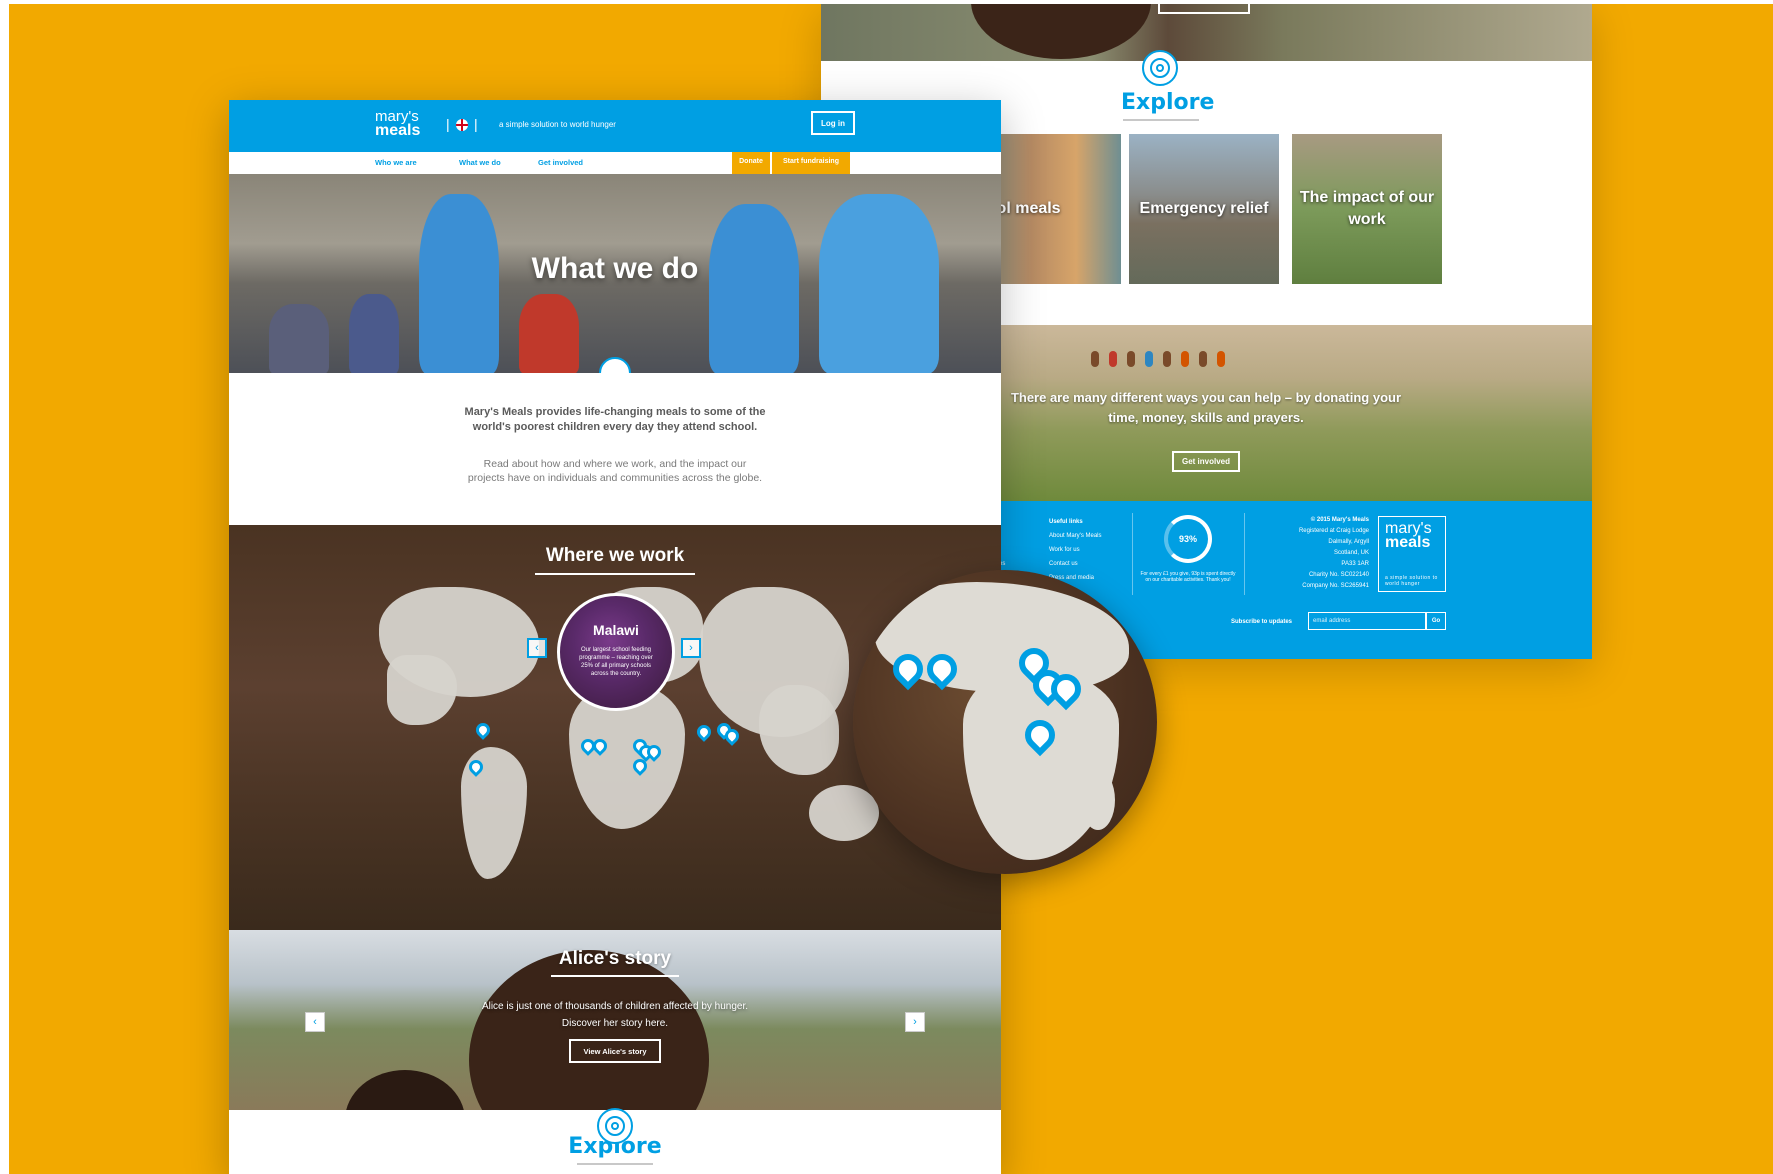  What do you see at coordinates (1339, 520) in the screenshot?
I see `copyright: © 2015 Mary's Meals` at bounding box center [1339, 520].